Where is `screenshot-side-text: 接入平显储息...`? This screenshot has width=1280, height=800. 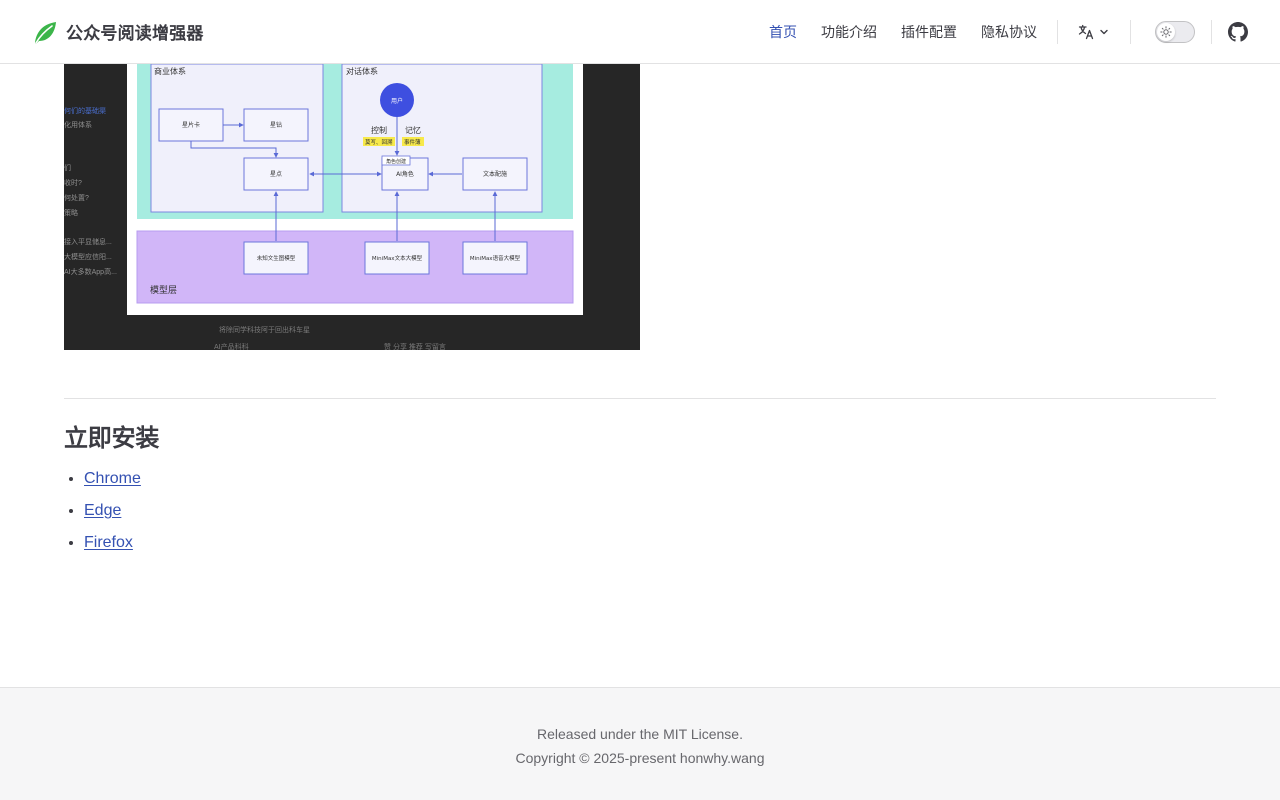
screenshot-side-text: 接入平显储息... is located at coordinates (88, 242).